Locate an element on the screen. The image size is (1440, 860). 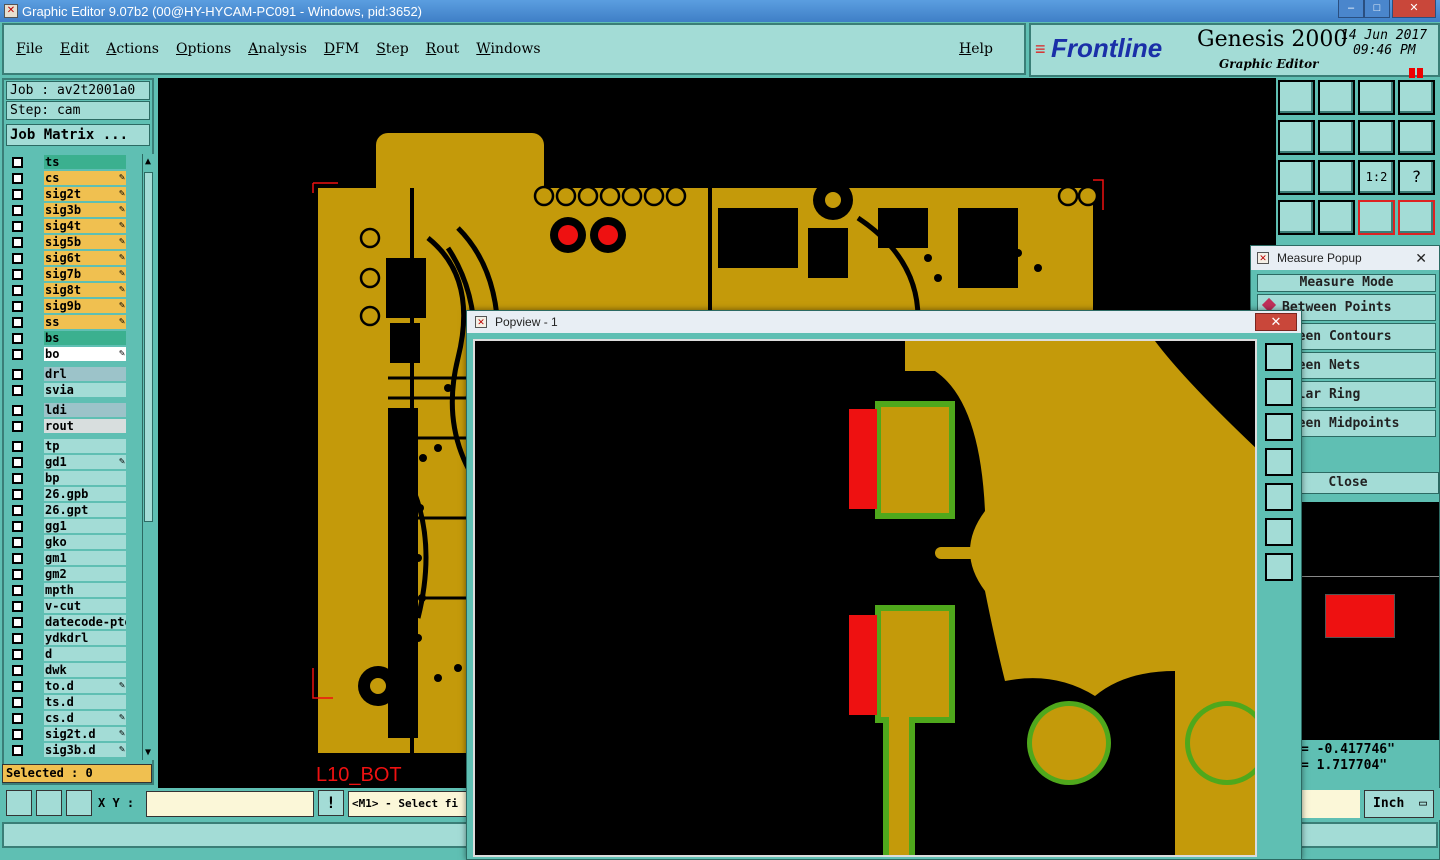
layer-name: dwk is located at coordinates (85, 670).